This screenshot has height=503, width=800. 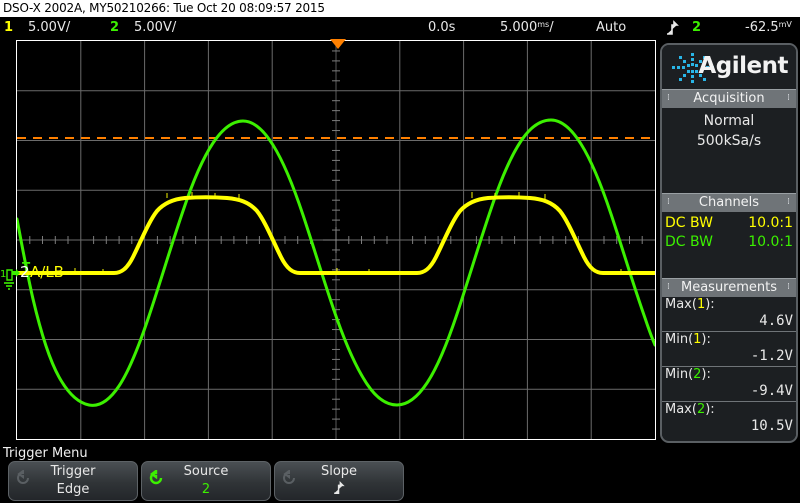 I want to click on measurement-value: 4.6V, so click(x=776, y=321).